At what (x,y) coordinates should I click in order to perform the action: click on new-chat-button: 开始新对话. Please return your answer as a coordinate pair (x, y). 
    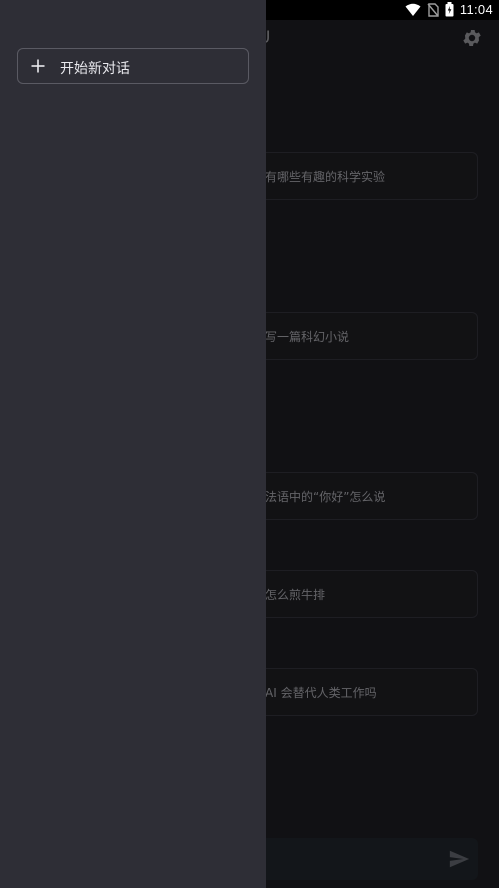
    Looking at the image, I should click on (133, 66).